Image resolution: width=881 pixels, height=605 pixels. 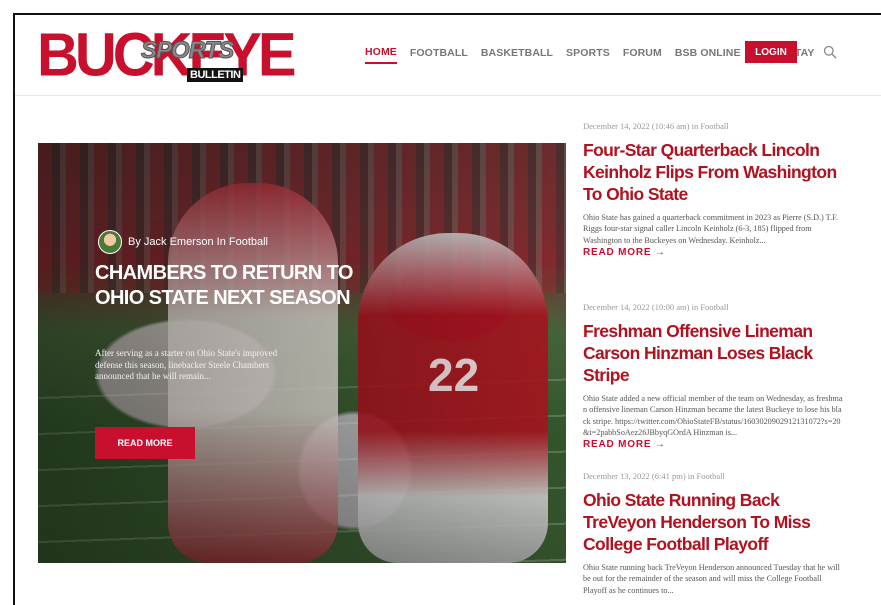 What do you see at coordinates (215, 75) in the screenshot?
I see `logo-bulletin-text: BULLETIN` at bounding box center [215, 75].